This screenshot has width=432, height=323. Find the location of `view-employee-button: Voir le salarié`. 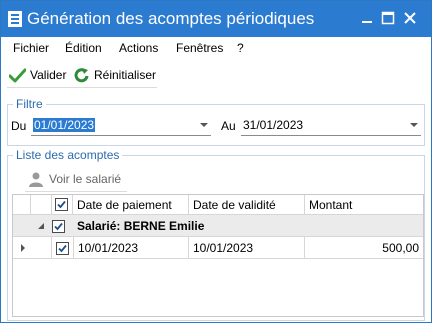

view-employee-button: Voir le salarié is located at coordinates (74, 179).